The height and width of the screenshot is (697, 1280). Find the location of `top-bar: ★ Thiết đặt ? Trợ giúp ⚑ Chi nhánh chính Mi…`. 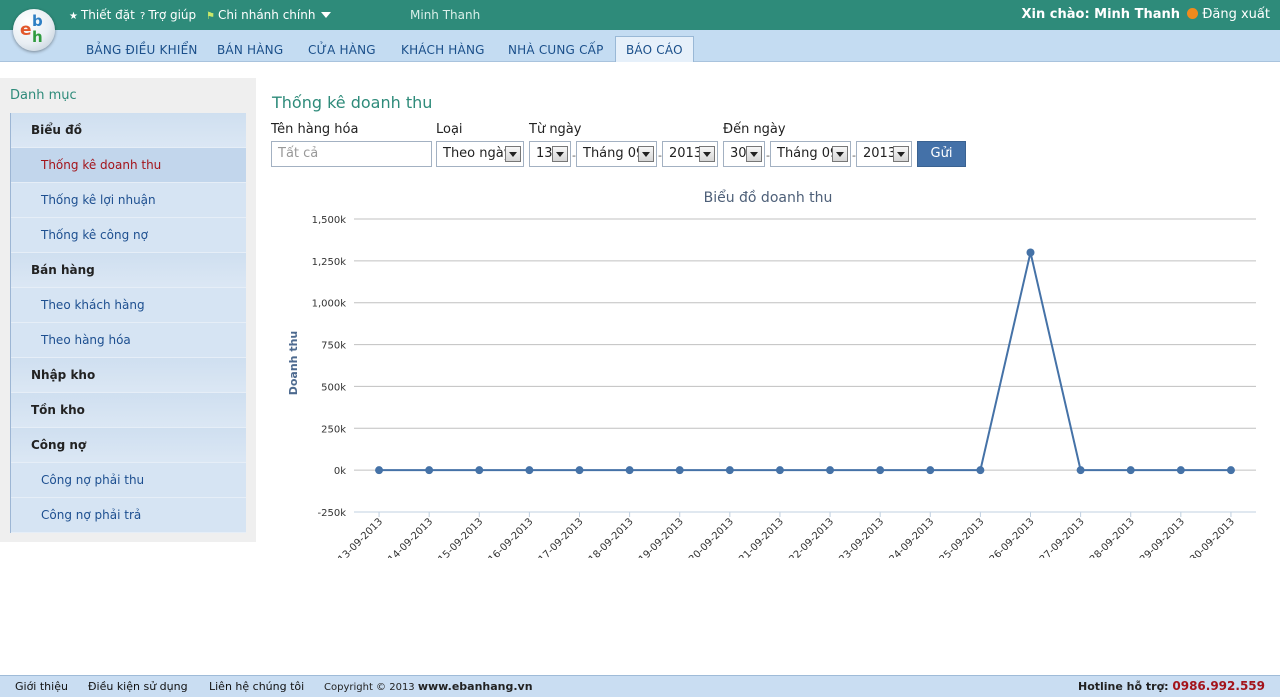

top-bar: ★ Thiết đặt ? Trợ giúp ⚑ Chi nhánh chính Mi… is located at coordinates (640, 15).